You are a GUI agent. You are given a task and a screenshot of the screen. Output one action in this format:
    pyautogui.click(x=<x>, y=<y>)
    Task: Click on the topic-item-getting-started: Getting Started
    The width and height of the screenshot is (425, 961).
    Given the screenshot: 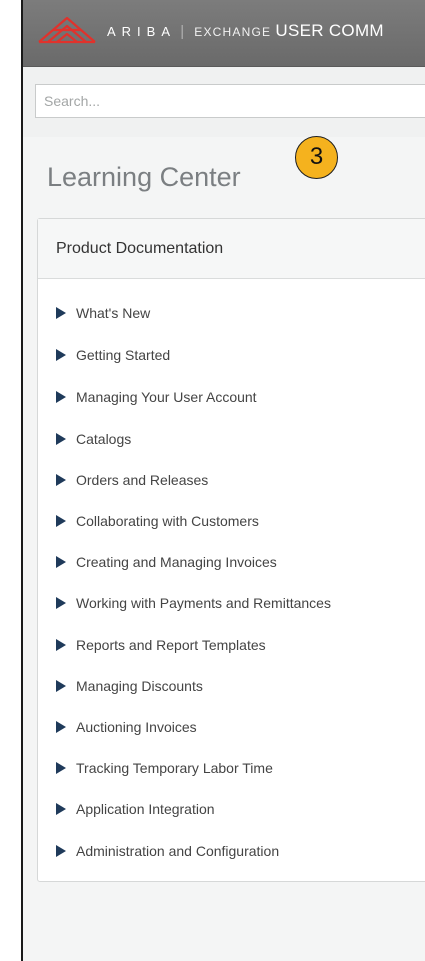 What is the action you would take?
    pyautogui.click(x=113, y=355)
    